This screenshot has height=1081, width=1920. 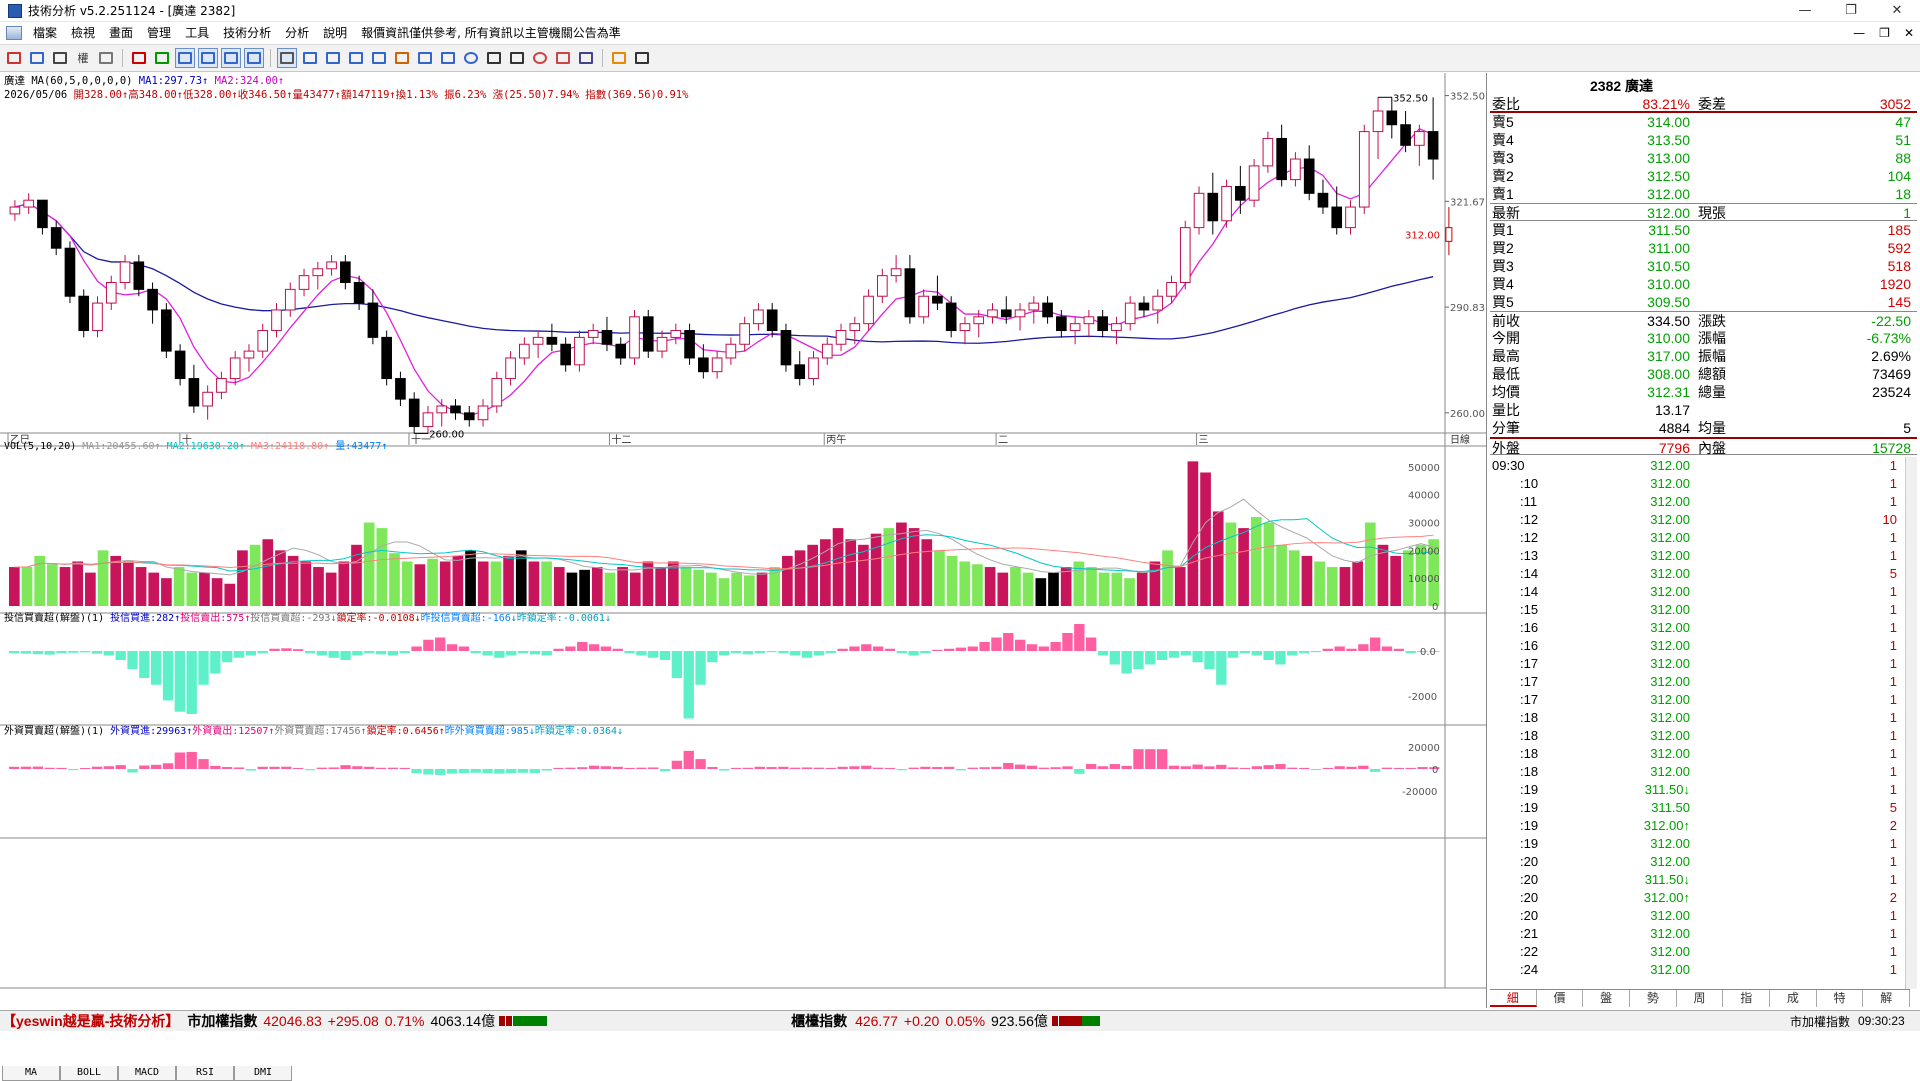 What do you see at coordinates (37, 58) in the screenshot?
I see `crosshair-icon` at bounding box center [37, 58].